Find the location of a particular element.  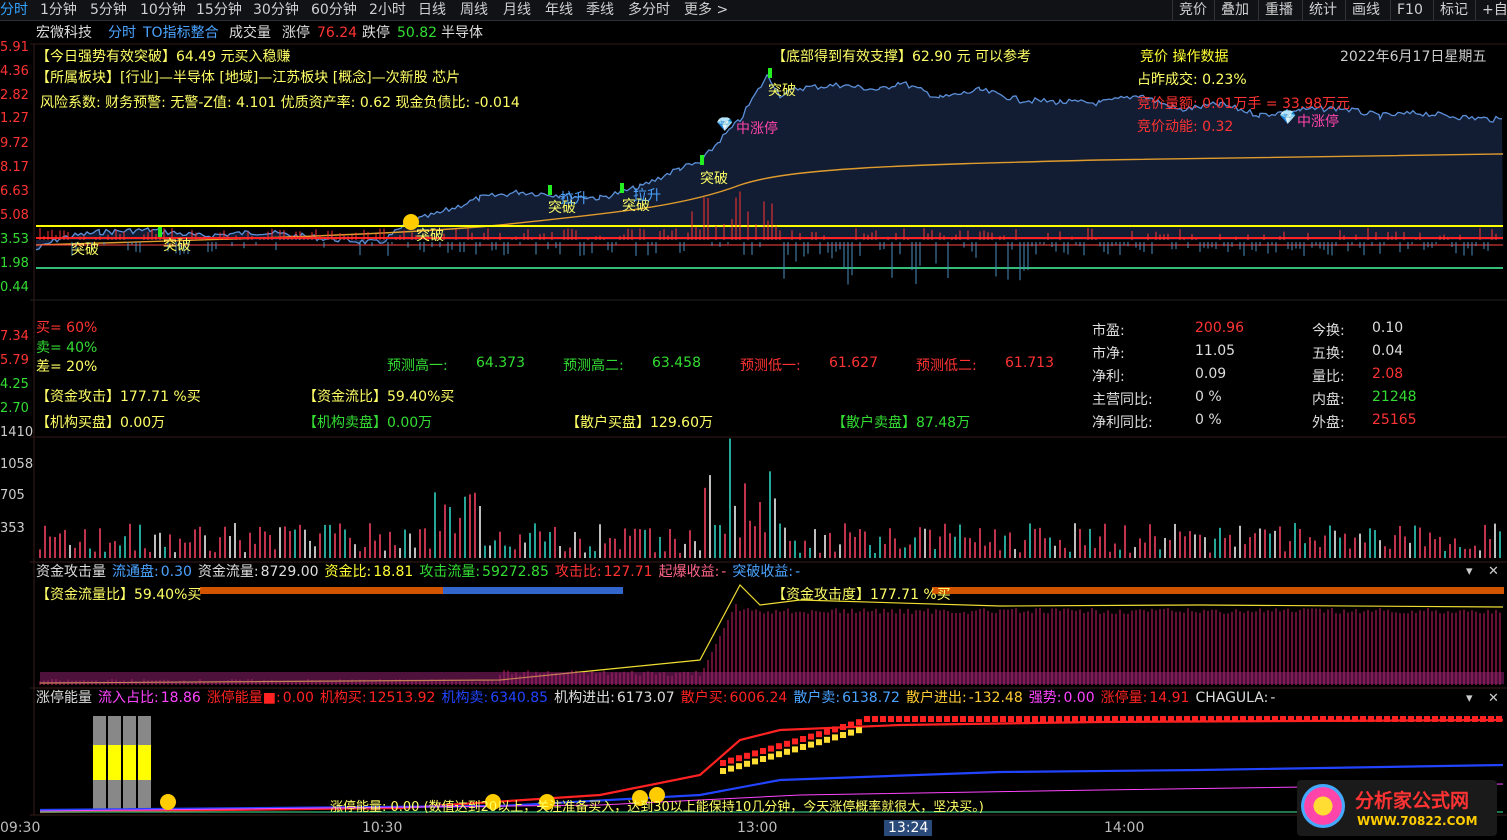

tab-12: 季线 is located at coordinates (600, 10).